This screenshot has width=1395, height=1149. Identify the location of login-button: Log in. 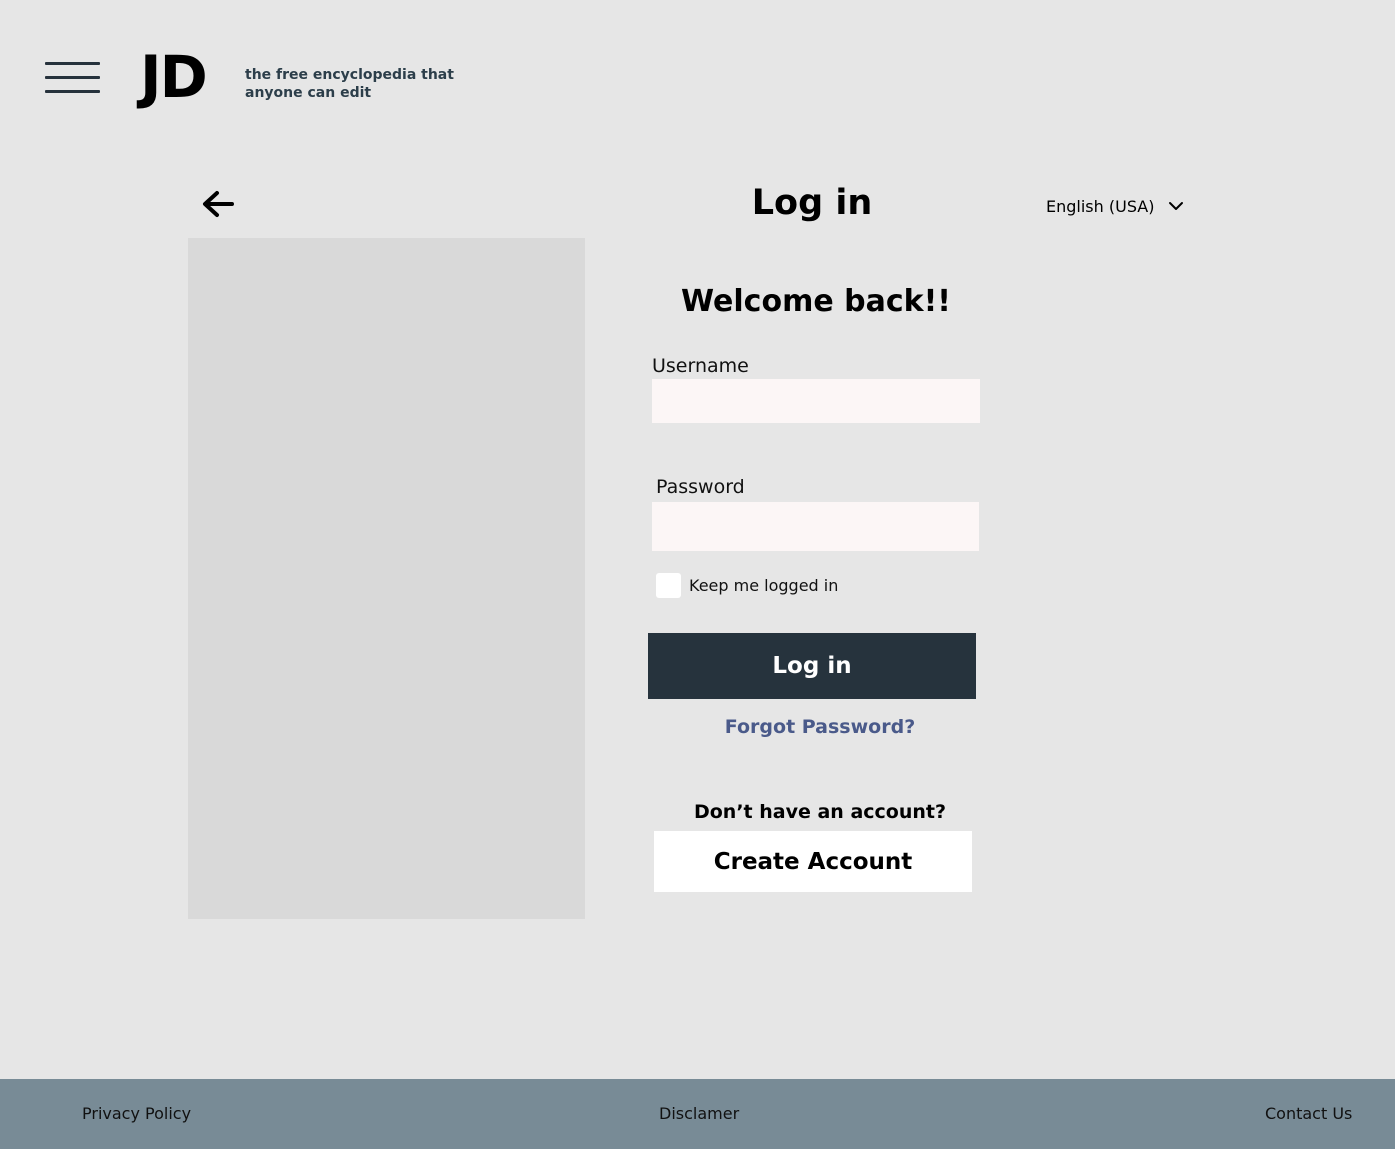
(812, 666).